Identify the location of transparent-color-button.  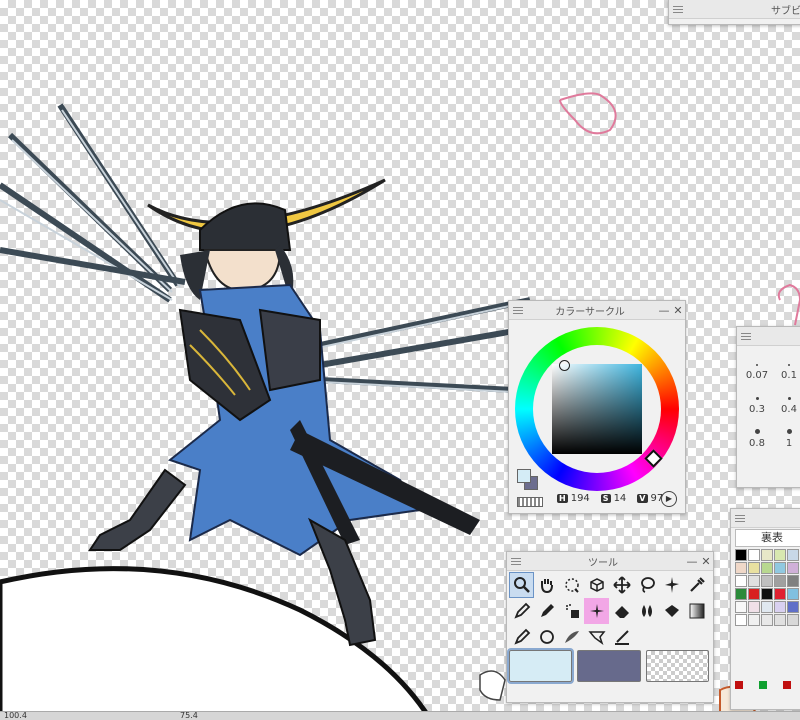
(677, 666).